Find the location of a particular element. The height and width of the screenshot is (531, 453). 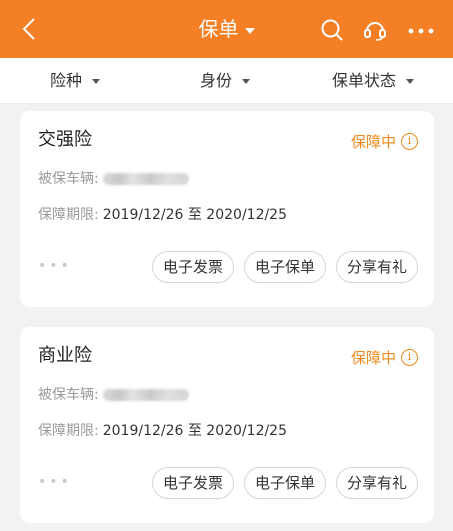

filter-bar: 险种 身份 保单状态 is located at coordinates (226, 81).